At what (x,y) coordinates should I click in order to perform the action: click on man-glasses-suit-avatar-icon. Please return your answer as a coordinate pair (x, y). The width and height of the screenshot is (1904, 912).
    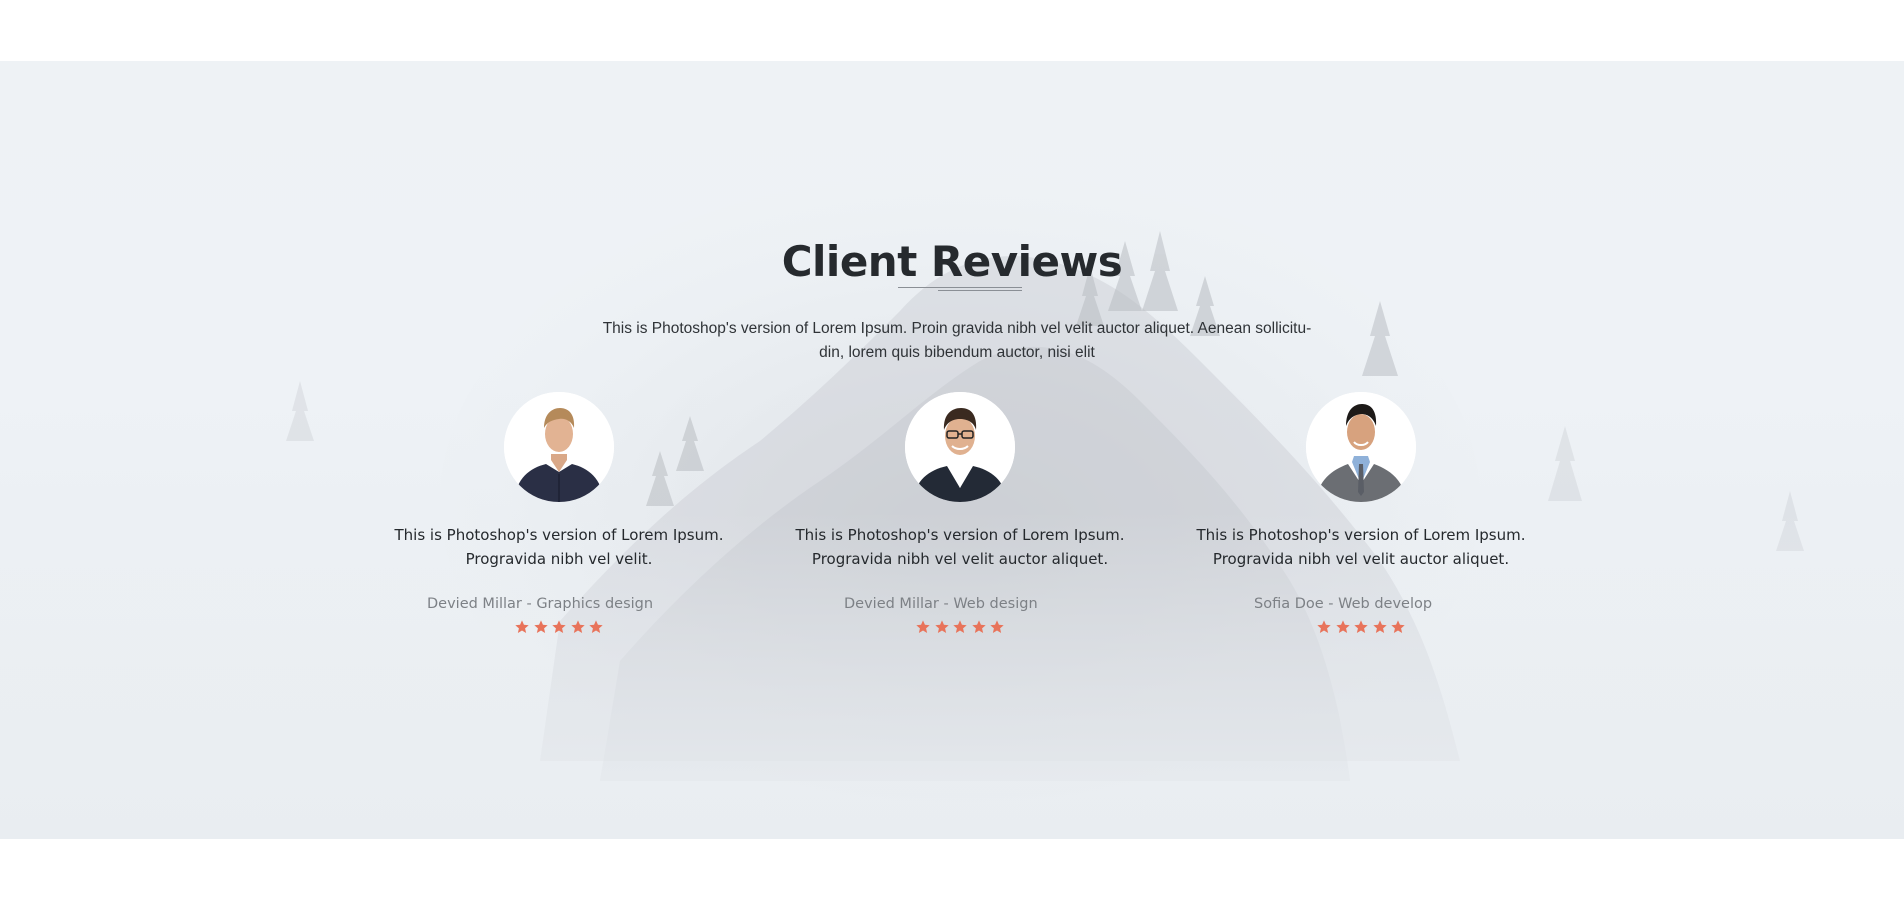
    Looking at the image, I should click on (960, 447).